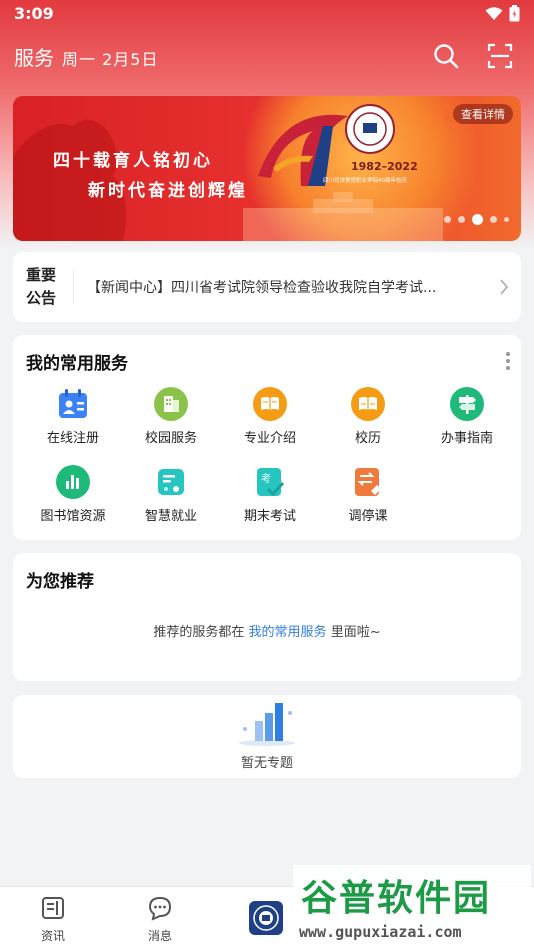 This screenshot has width=534, height=950. I want to click on service-label: 办事指南, so click(466, 438).